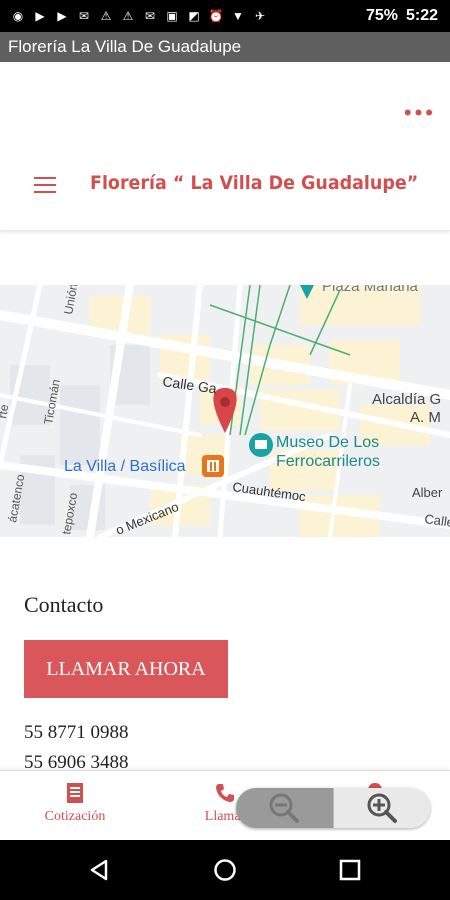  Describe the element at coordinates (370, 290) in the screenshot. I see `map-label-plaza: Plaza Mariana` at that location.